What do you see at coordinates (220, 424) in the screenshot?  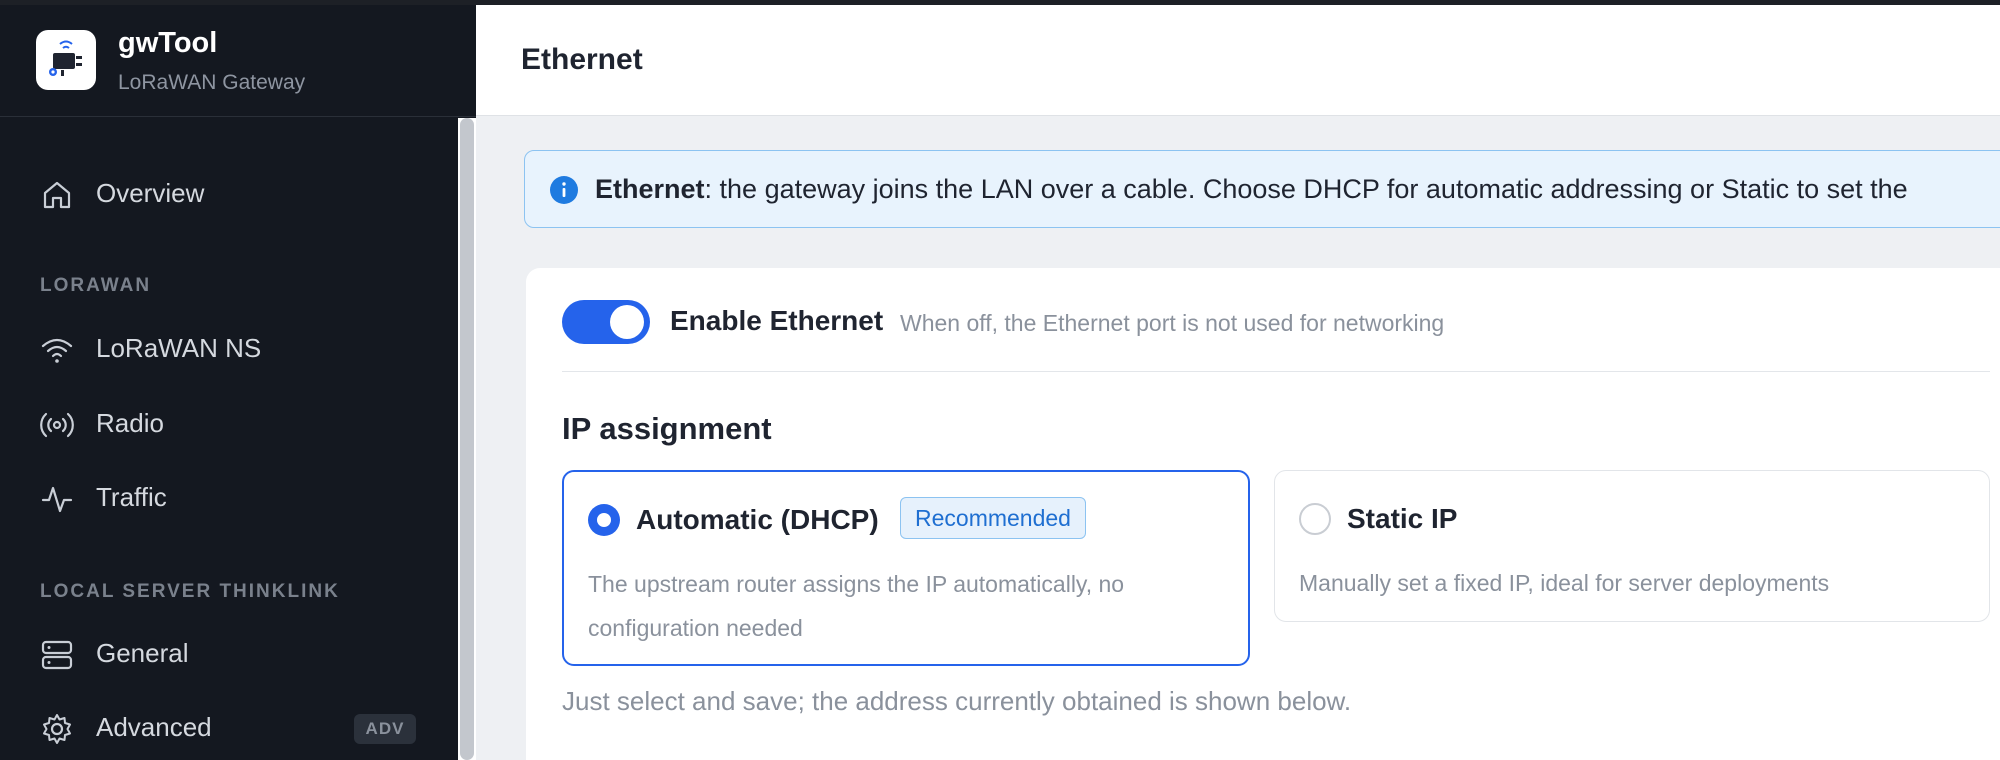 I see `sidebar-item-radio: Radio` at bounding box center [220, 424].